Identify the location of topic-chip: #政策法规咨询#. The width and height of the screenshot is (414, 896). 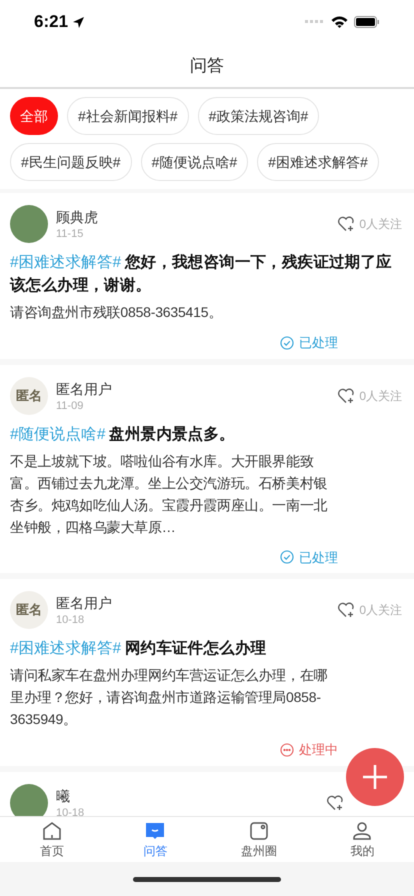
(259, 116).